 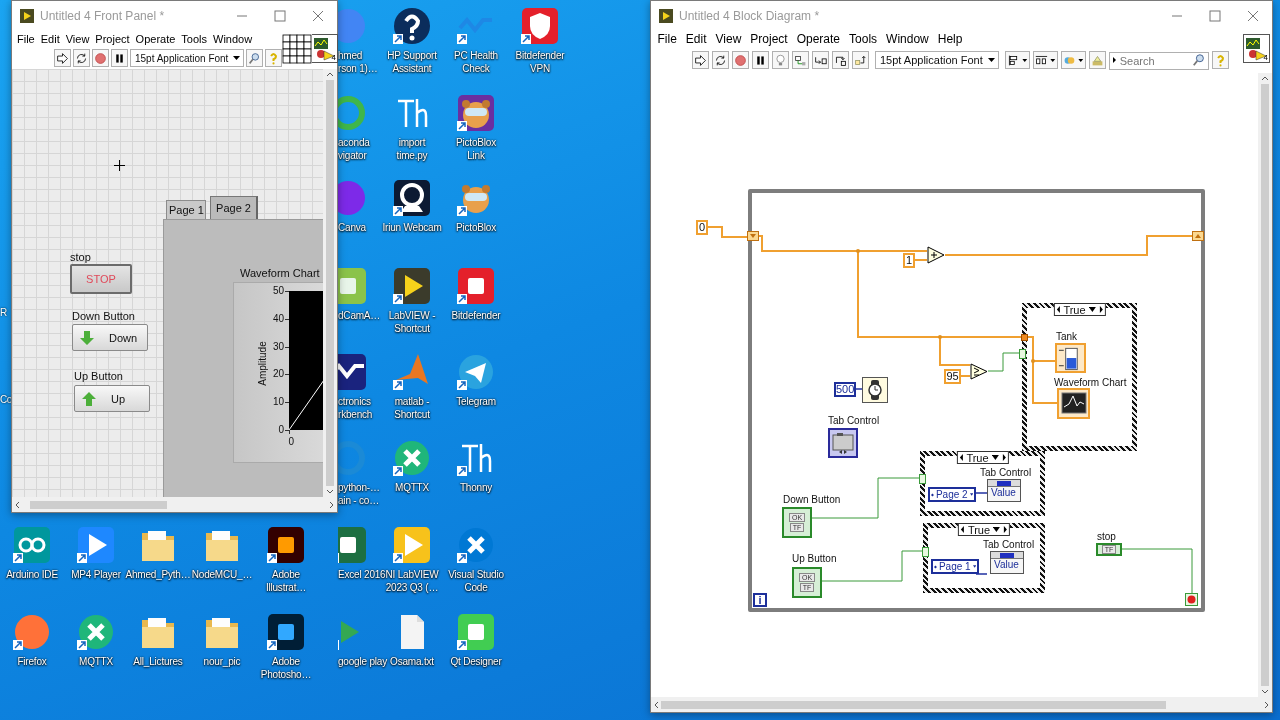 I want to click on case-selector-terminal, so click(x=1022, y=354).